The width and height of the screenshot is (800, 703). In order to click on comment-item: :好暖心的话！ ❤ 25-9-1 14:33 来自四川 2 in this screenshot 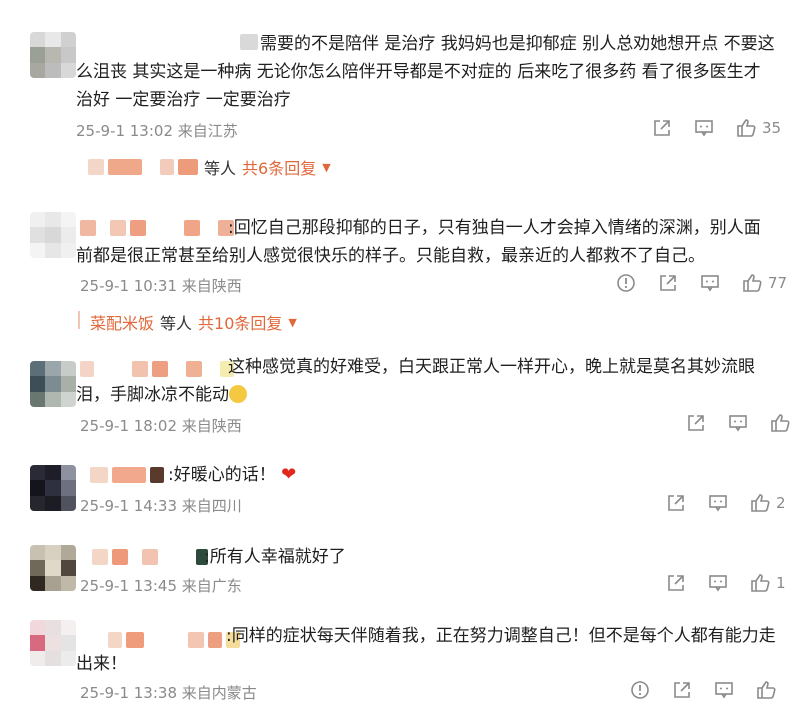, I will do `click(400, 495)`.